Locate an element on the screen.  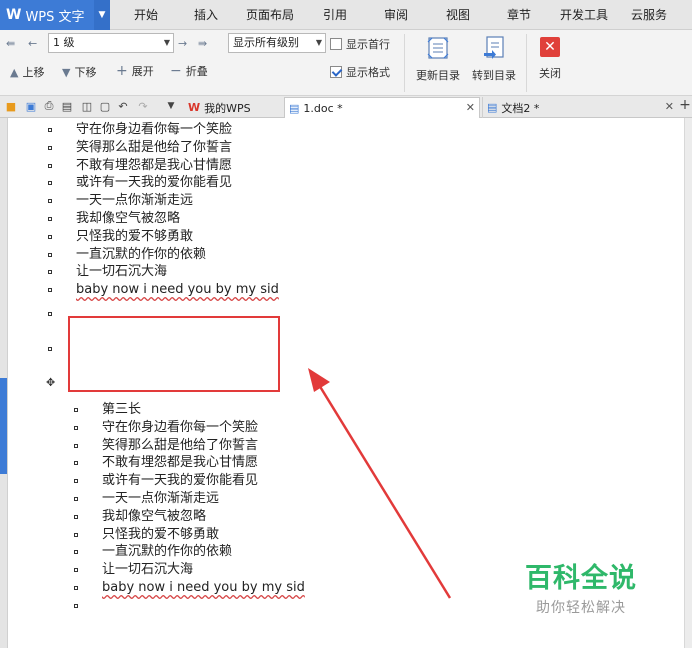
show-first-line-checkbox: 显示首行 is located at coordinates (360, 44).